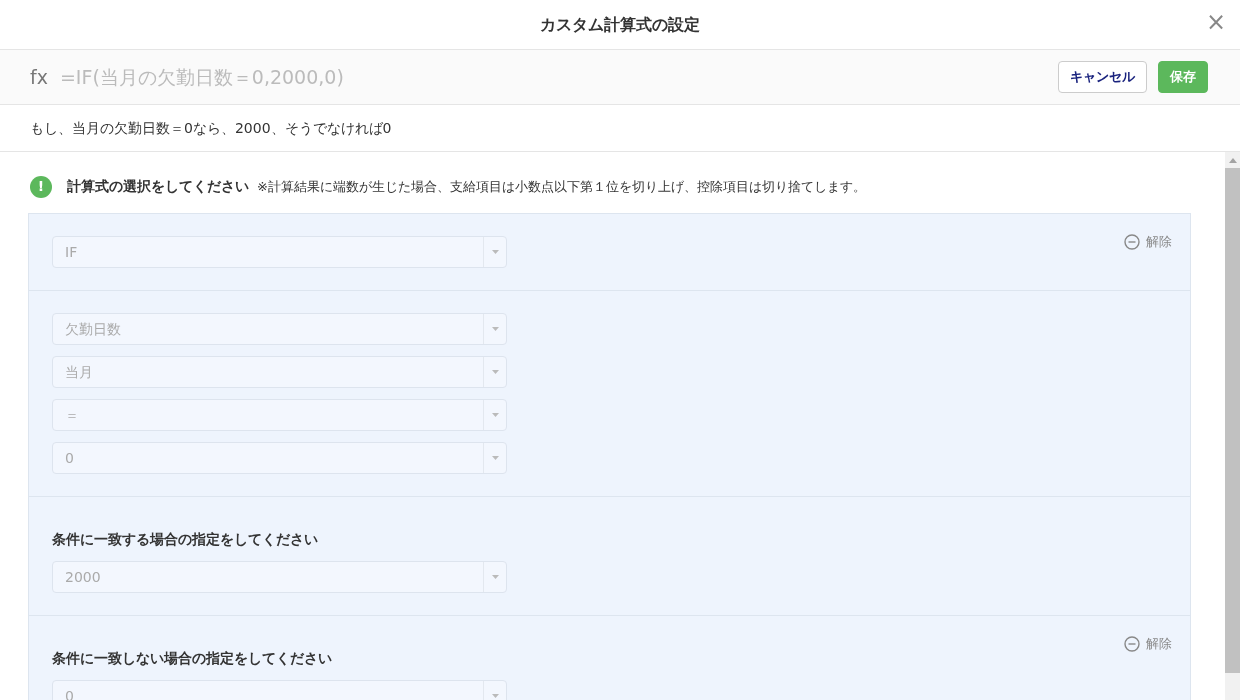 The height and width of the screenshot is (700, 1240). What do you see at coordinates (279, 415) in the screenshot?
I see `select-dropdown: ＝` at bounding box center [279, 415].